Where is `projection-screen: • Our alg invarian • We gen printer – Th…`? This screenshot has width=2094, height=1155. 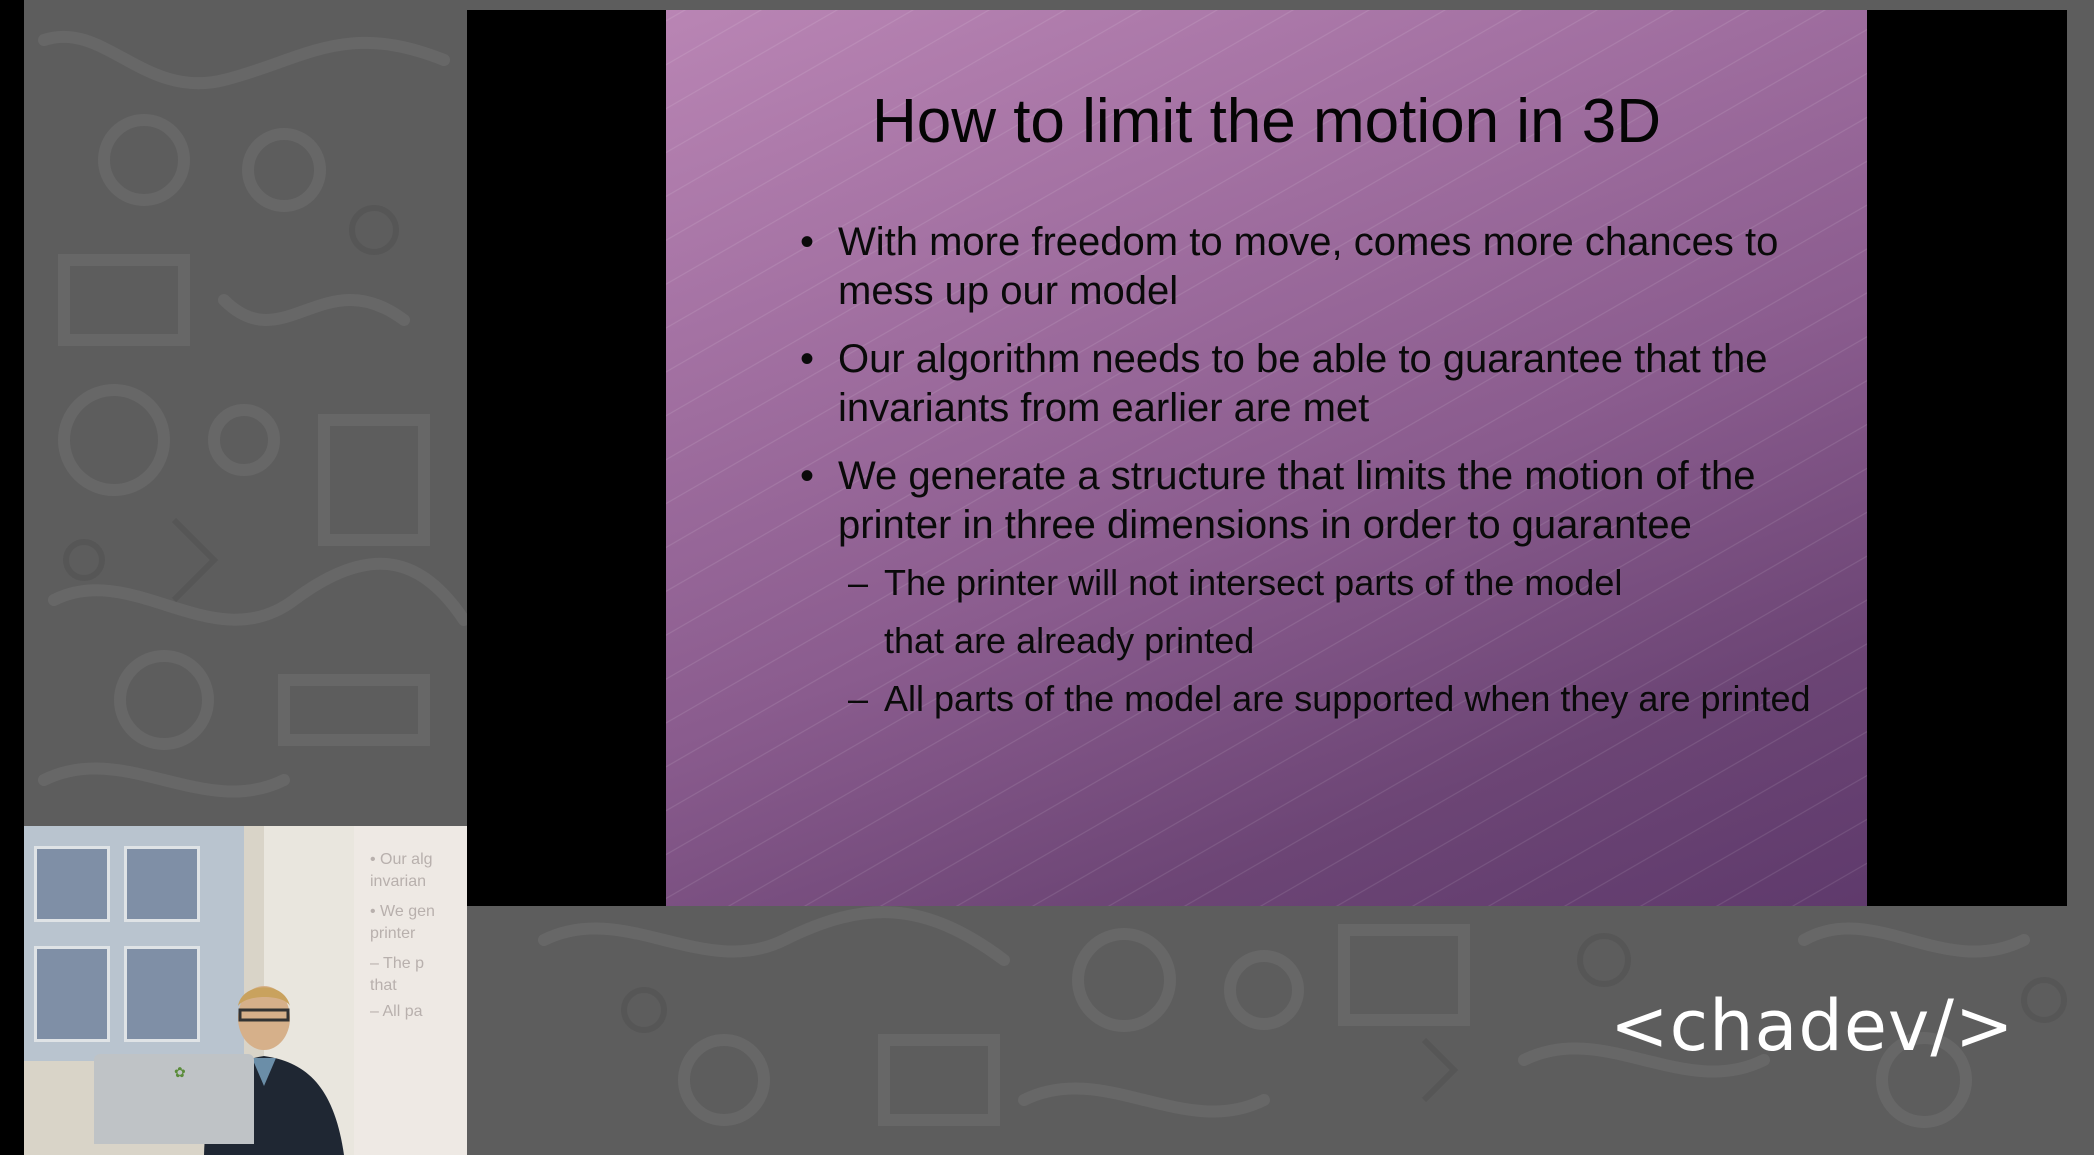 projection-screen: • Our alg invarian • We gen printer – Th… is located at coordinates (410, 990).